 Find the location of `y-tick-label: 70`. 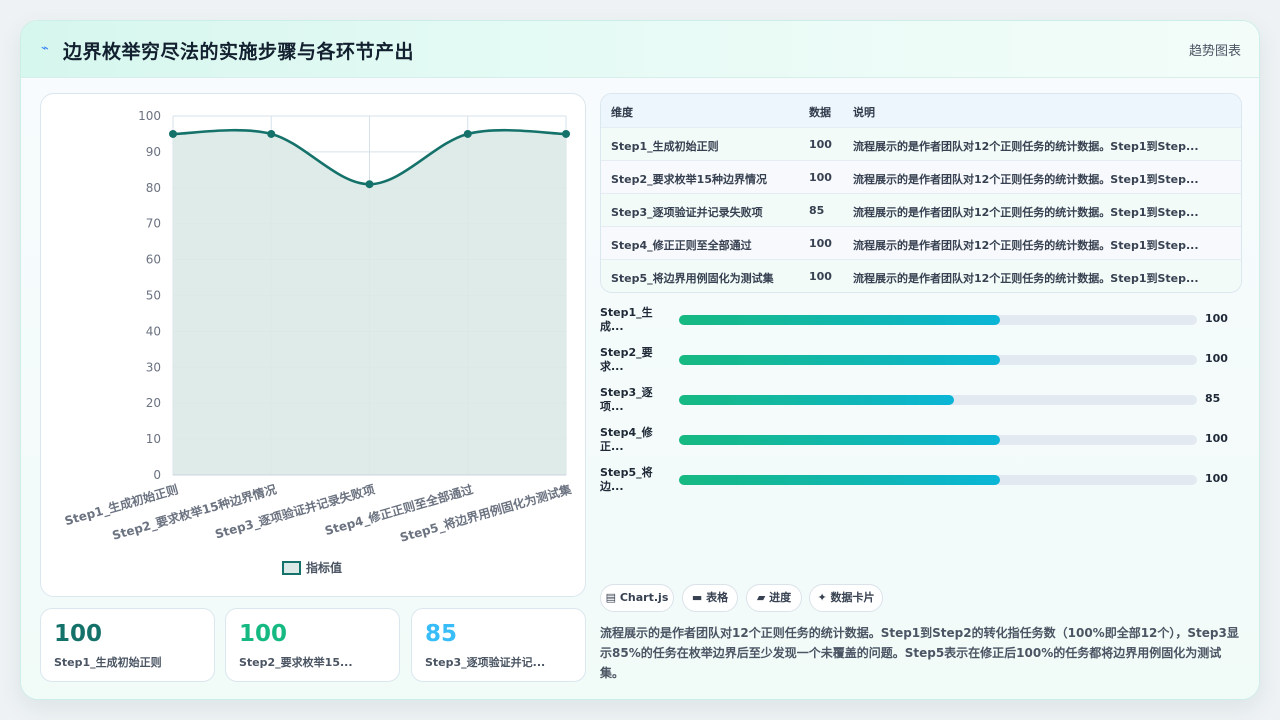

y-tick-label: 70 is located at coordinates (153, 224).